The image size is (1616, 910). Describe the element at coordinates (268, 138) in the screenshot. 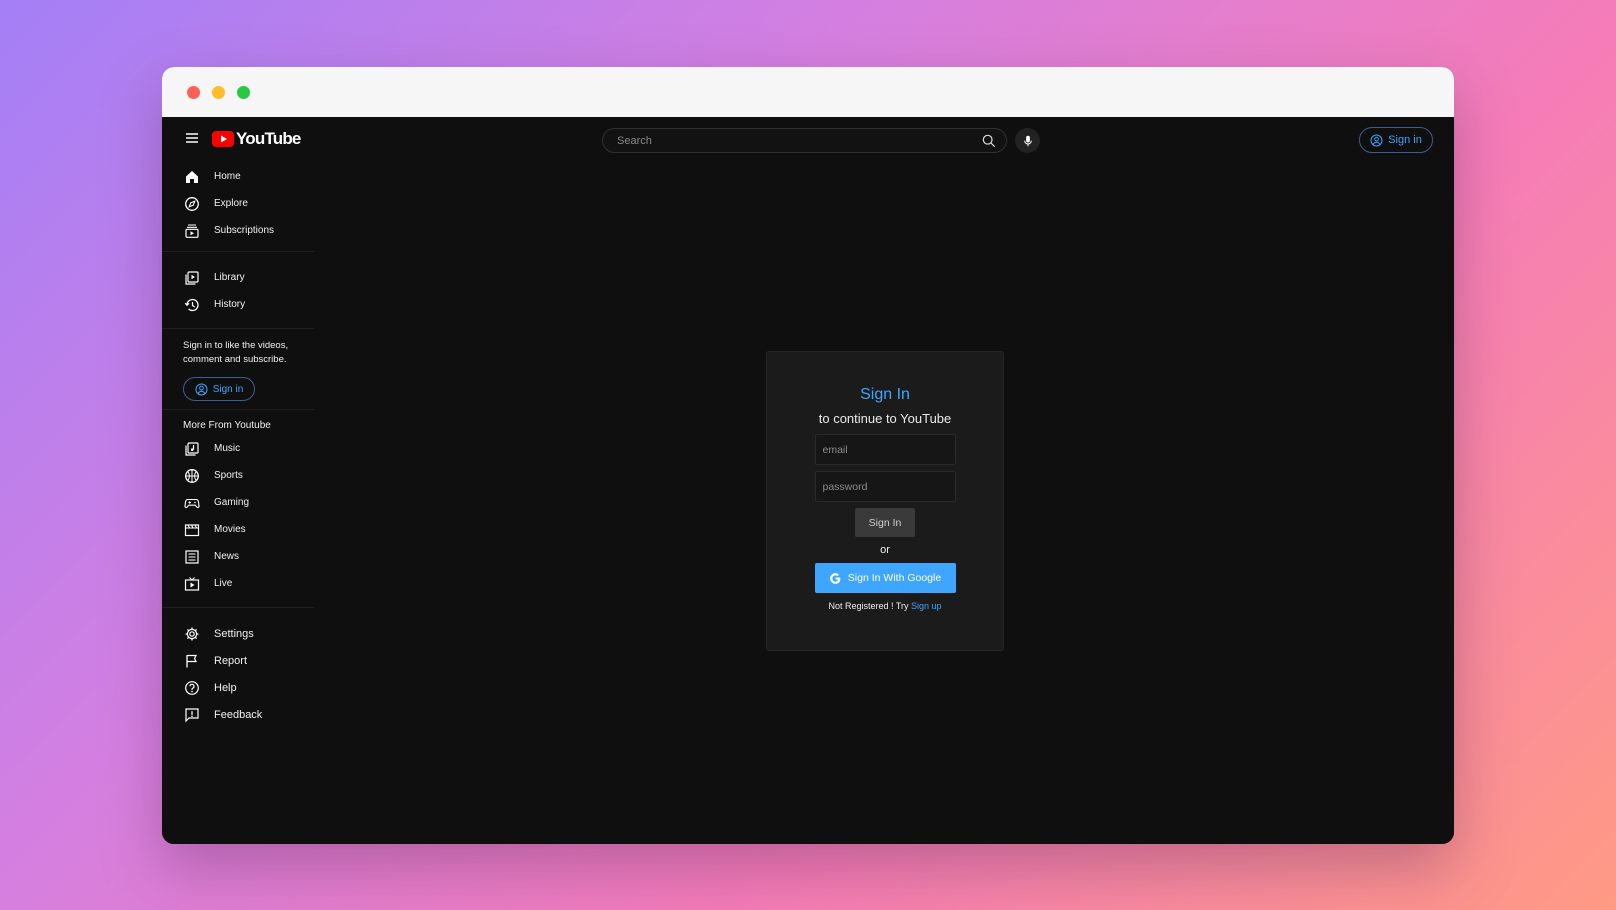

I see `logo-text: YouTube` at that location.